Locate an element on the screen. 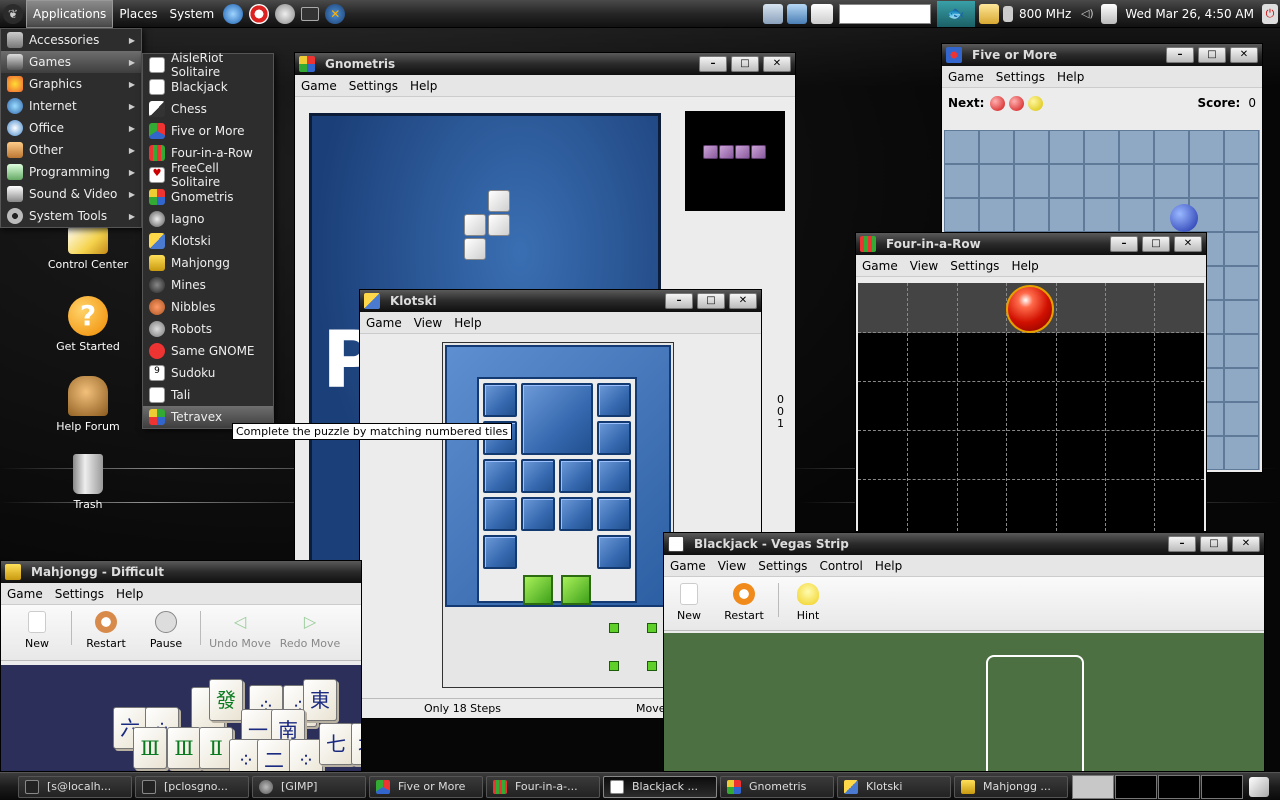  restart-button: Restart is located at coordinates (744, 602).